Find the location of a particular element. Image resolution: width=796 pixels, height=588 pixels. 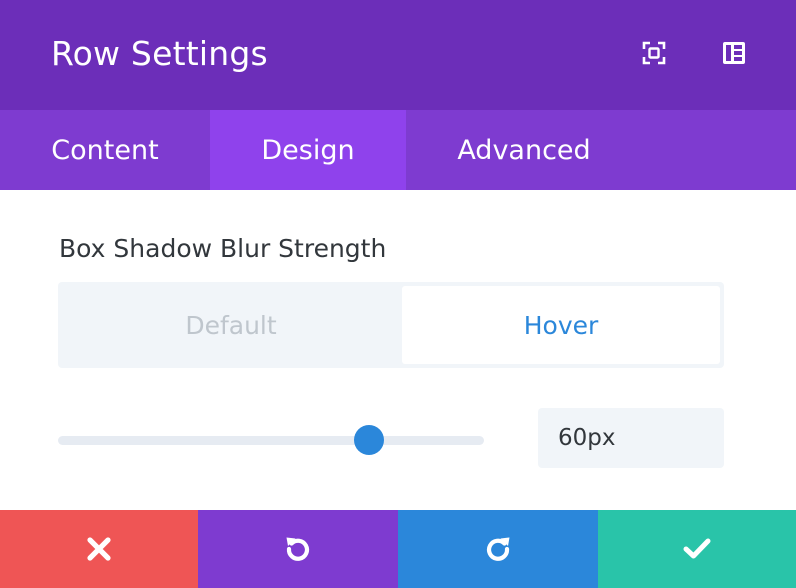

undo-button is located at coordinates (298, 549).